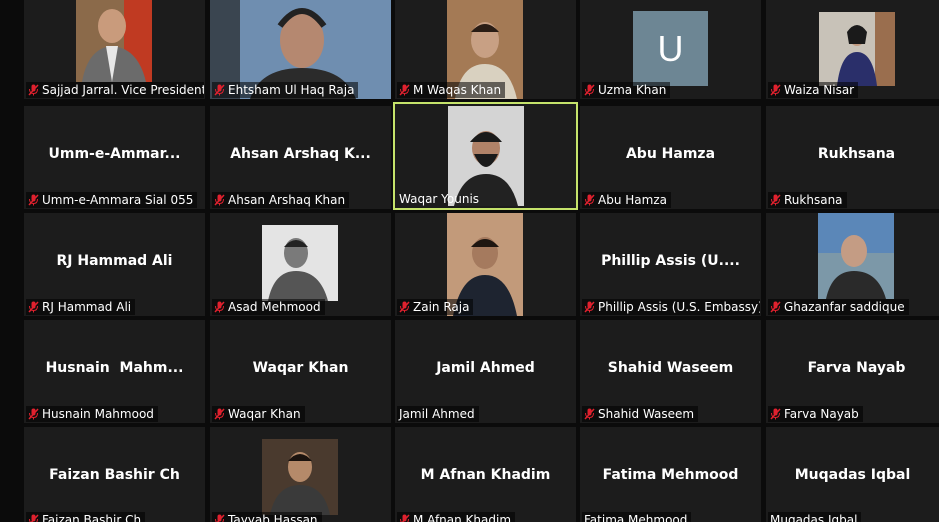  I want to click on participant-label: RJ Hammad Ali, so click(81, 307).